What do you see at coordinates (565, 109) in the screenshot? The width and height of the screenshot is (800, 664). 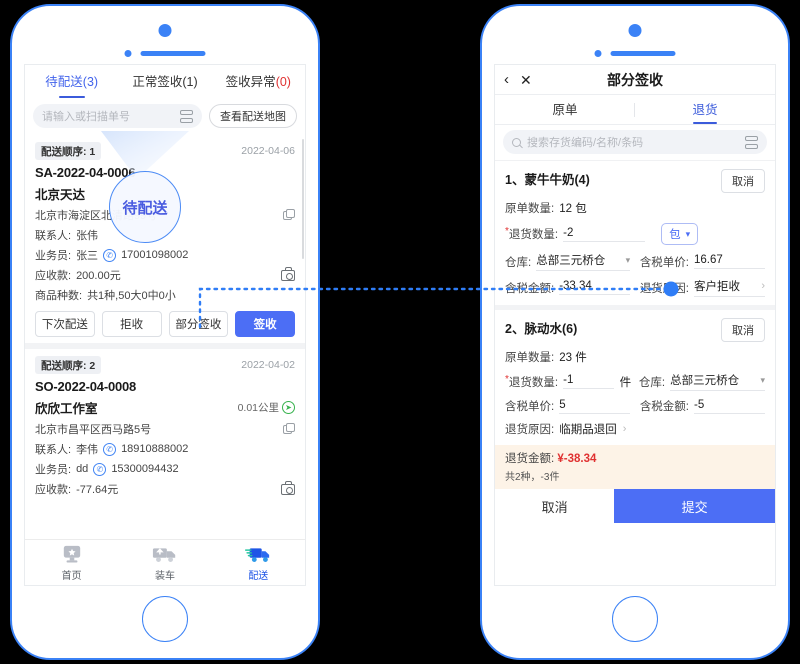 I see `tab-original-order: 原单` at bounding box center [565, 109].